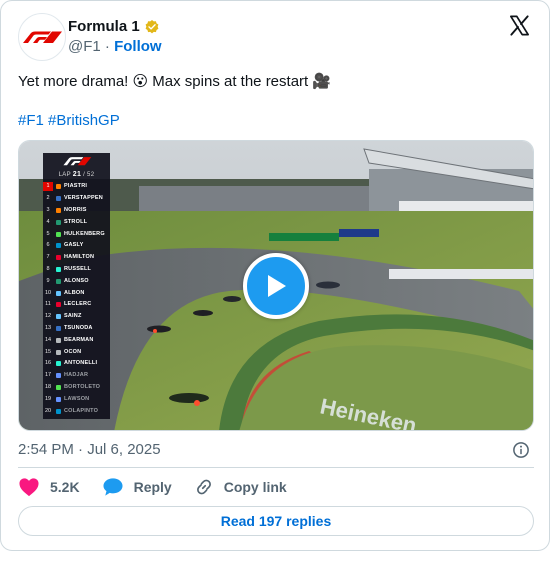  Describe the element at coordinates (276, 467) in the screenshot. I see `divider` at that location.